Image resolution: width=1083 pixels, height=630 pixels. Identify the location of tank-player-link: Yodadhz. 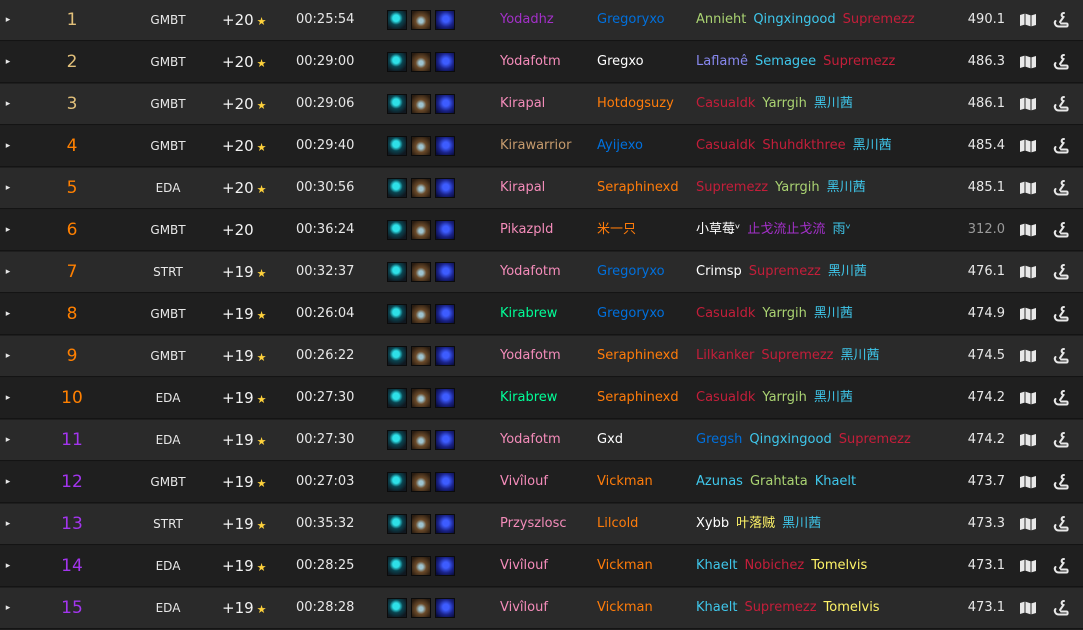
(527, 20).